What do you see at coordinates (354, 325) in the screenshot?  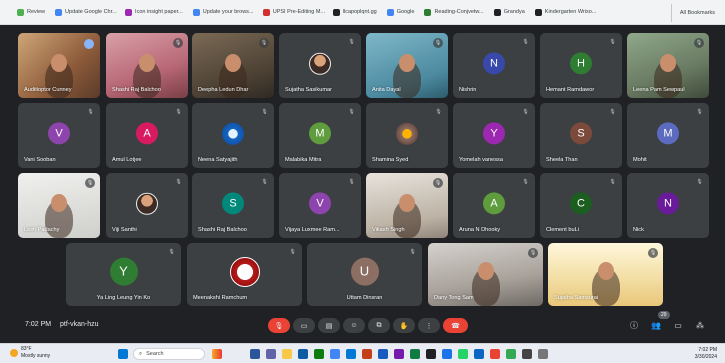 I see `emoji-button: ☺` at bounding box center [354, 325].